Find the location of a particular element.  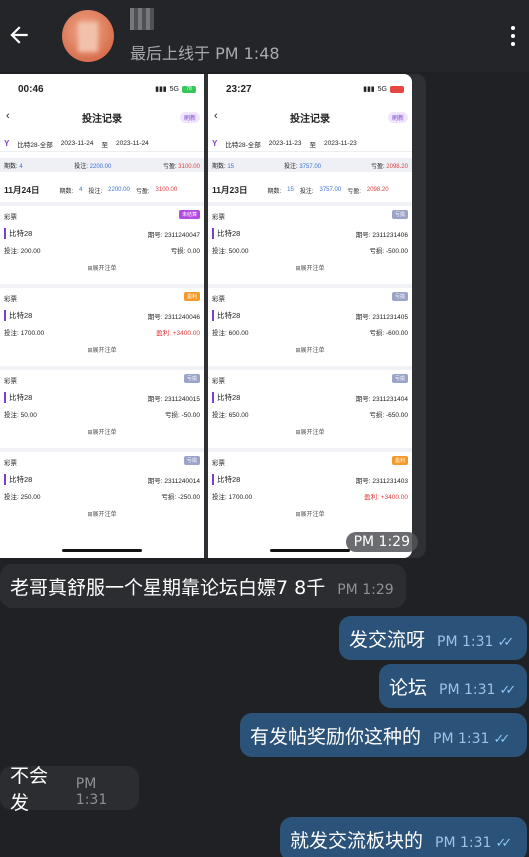

page-title: 投注记录 is located at coordinates (310, 119).